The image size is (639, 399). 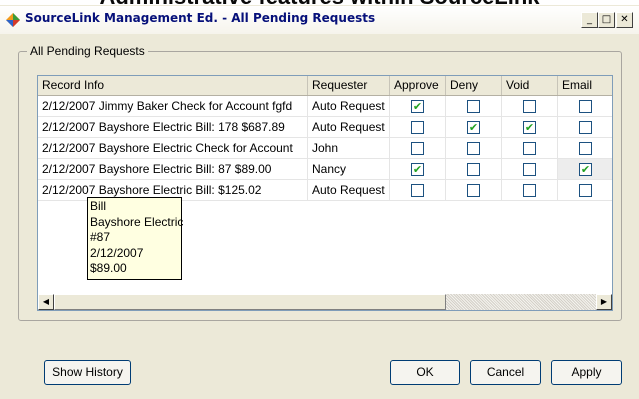 I want to click on email-checkbox: ✔, so click(x=585, y=169).